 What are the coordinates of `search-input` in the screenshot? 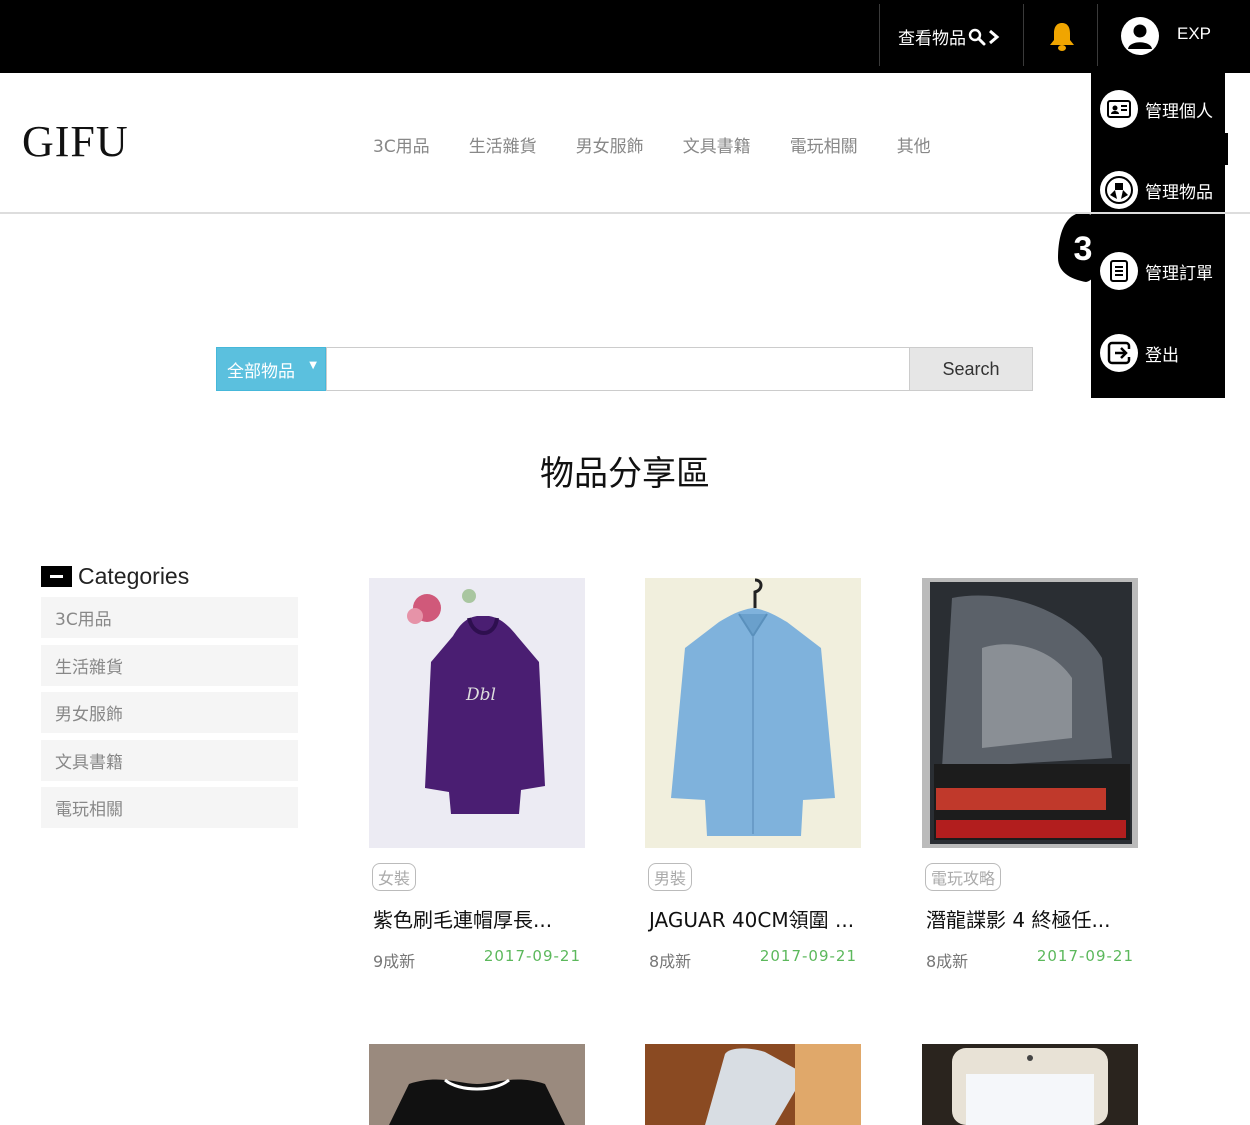 It's located at (618, 369).